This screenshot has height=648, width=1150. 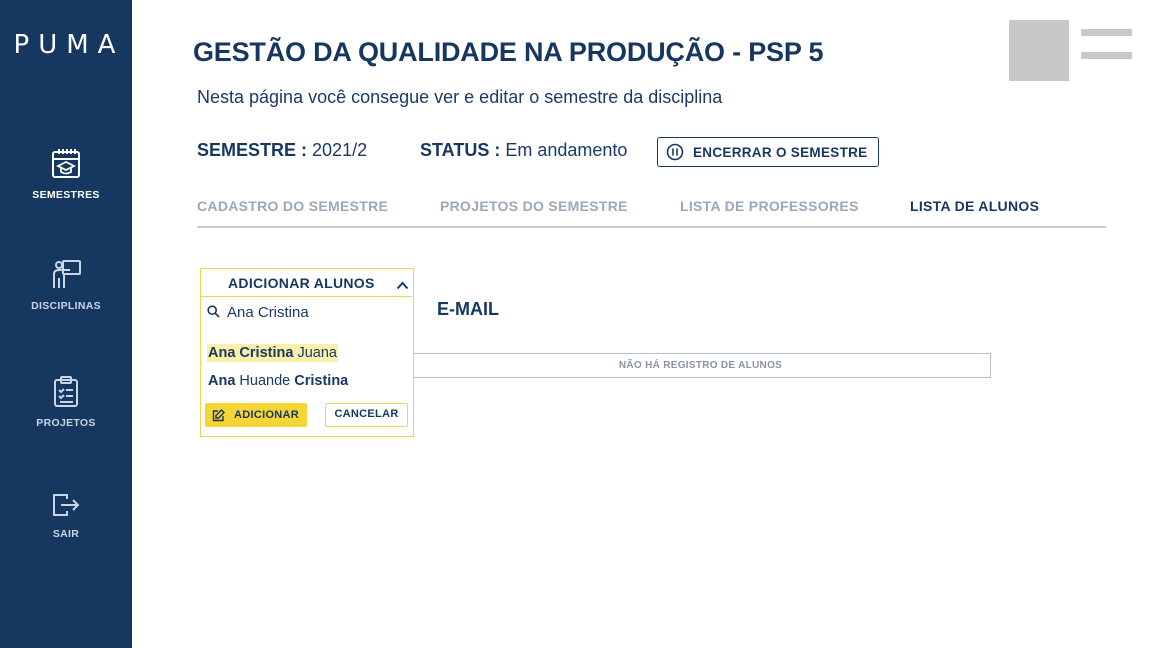 I want to click on tab-projetos-do-semestre: PROJETOS DO SEMESTRE, so click(x=534, y=206).